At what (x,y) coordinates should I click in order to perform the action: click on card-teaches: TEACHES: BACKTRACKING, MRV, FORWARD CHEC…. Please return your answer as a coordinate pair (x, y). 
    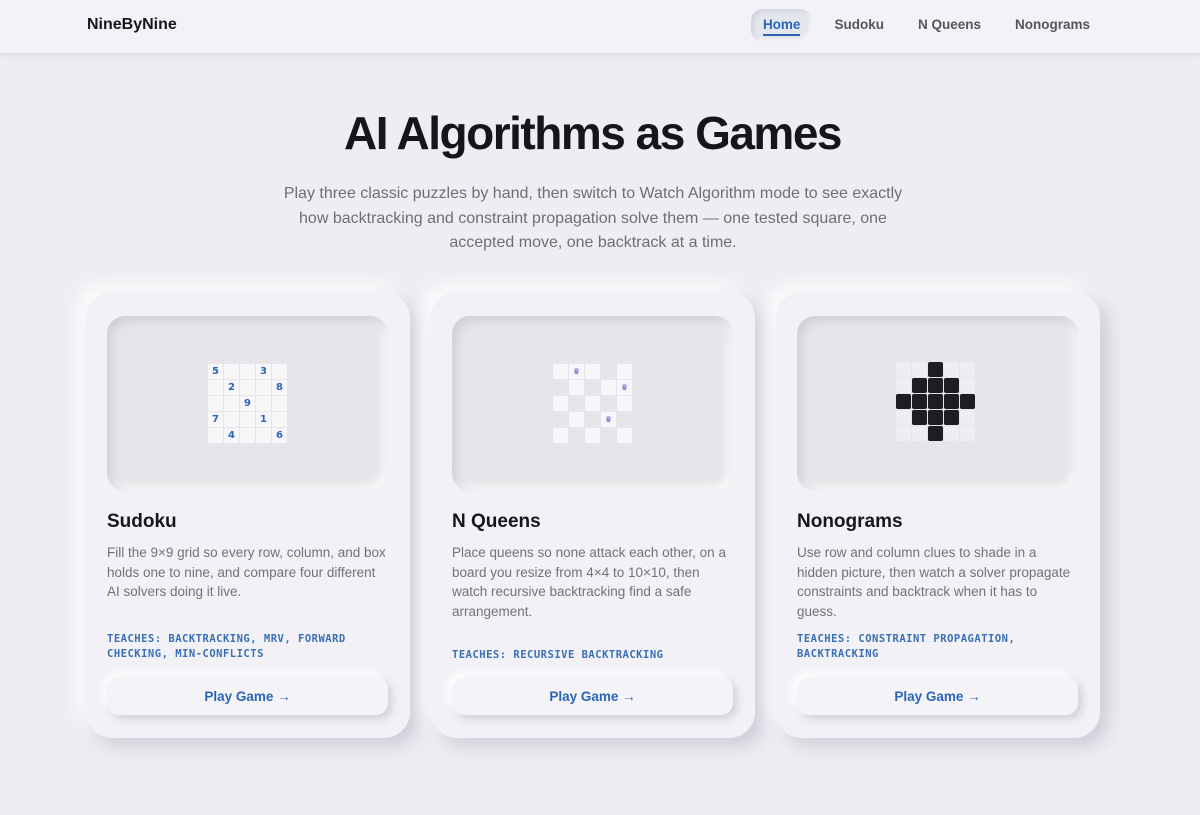
    Looking at the image, I should click on (226, 646).